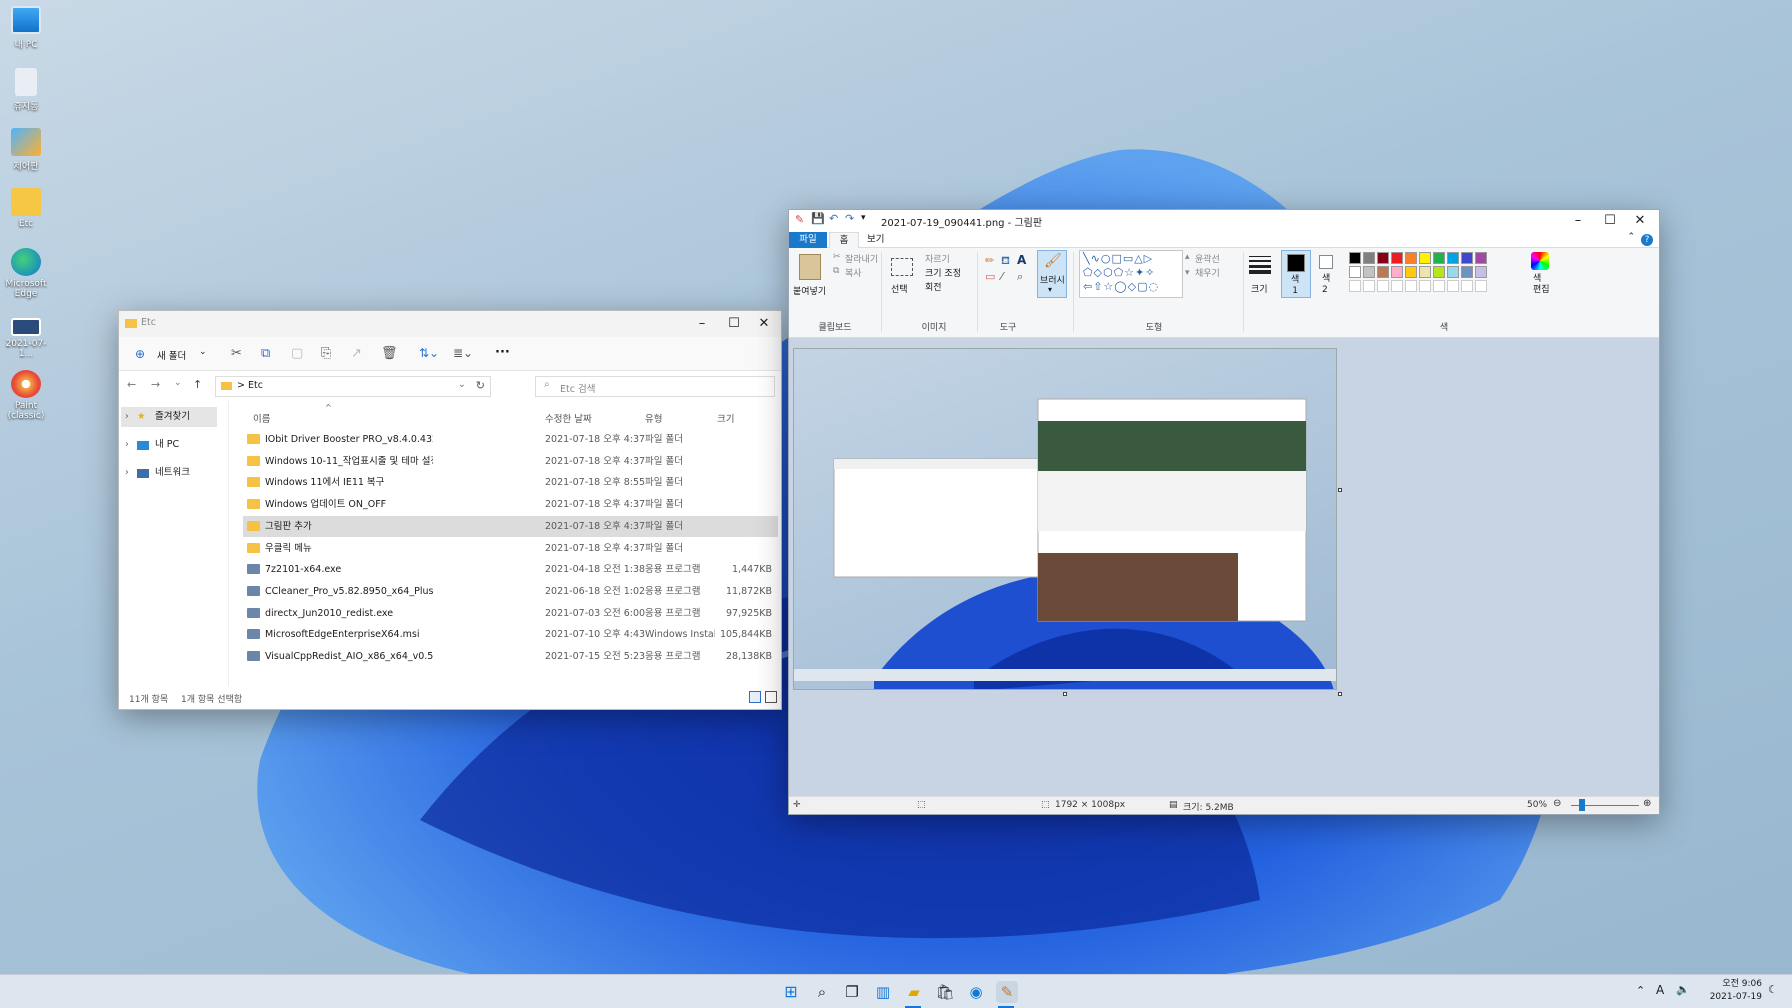 The height and width of the screenshot is (1008, 1792). What do you see at coordinates (725, 418) in the screenshot?
I see `column-header-size: 크기` at bounding box center [725, 418].